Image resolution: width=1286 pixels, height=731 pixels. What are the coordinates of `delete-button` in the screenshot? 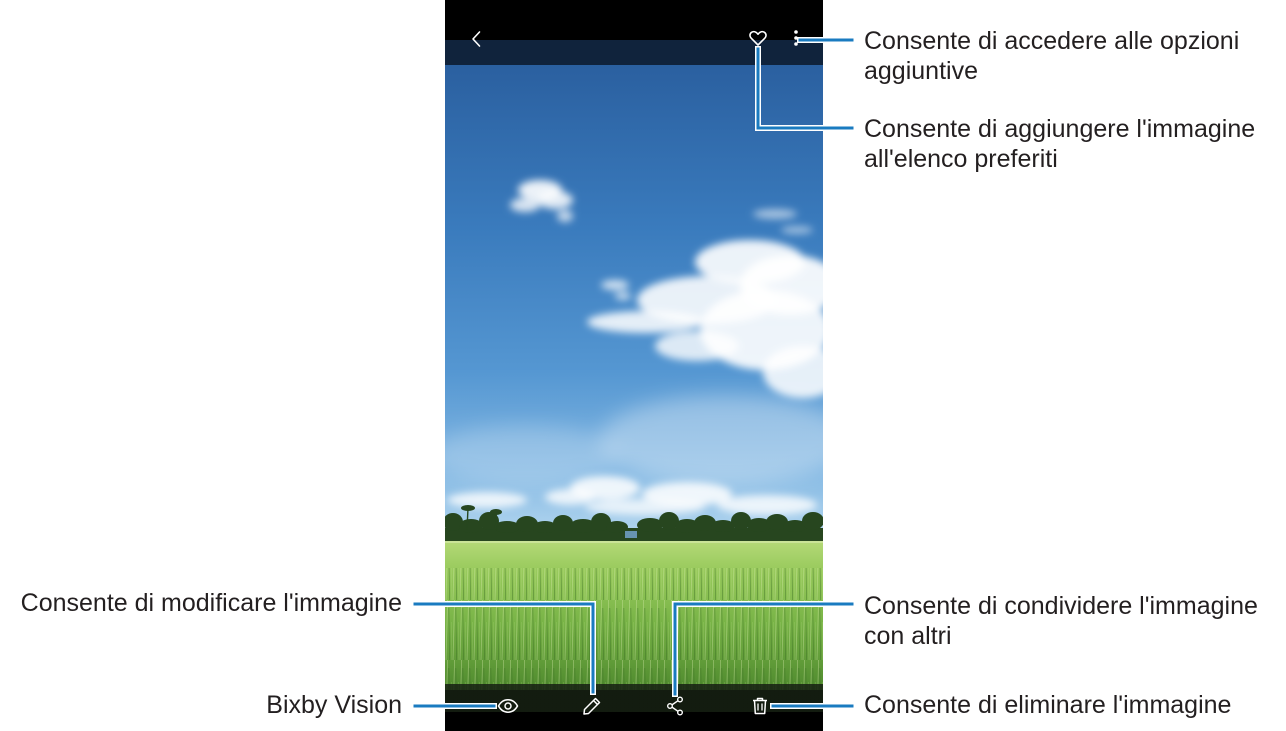 It's located at (760, 706).